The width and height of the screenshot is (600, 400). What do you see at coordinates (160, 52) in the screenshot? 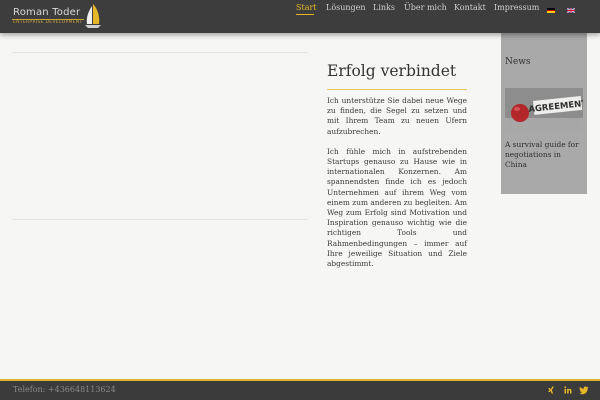
I see `content-divider-top` at bounding box center [160, 52].